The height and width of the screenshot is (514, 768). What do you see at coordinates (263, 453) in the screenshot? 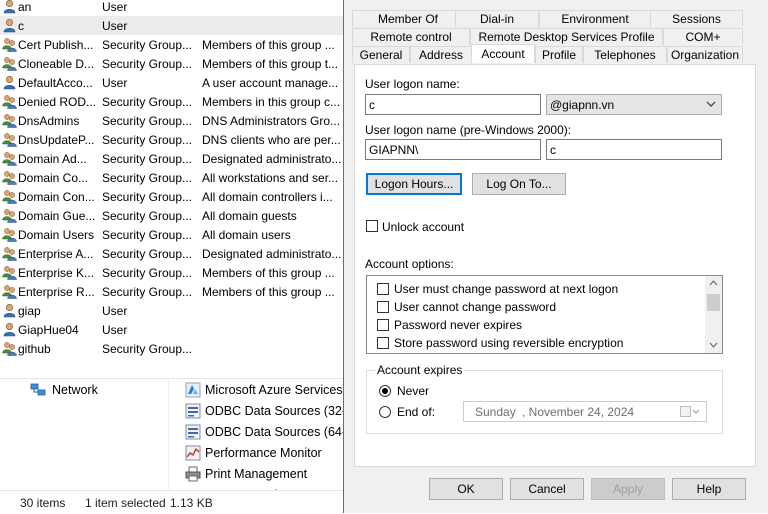
I see `file-item-label: Performance Monitor` at bounding box center [263, 453].